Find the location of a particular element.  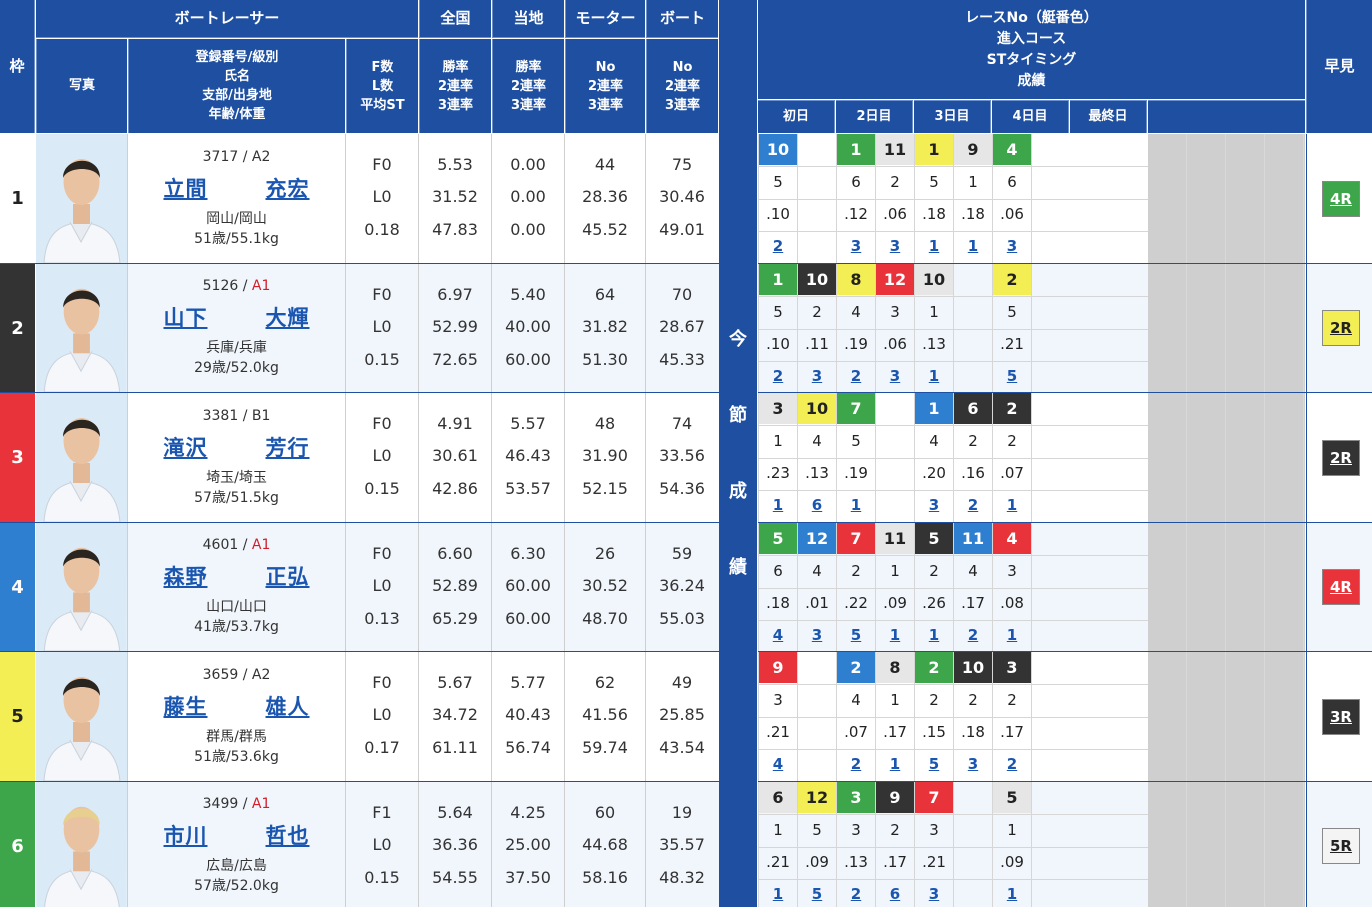

registration-number: 3499 is located at coordinates (220, 804).